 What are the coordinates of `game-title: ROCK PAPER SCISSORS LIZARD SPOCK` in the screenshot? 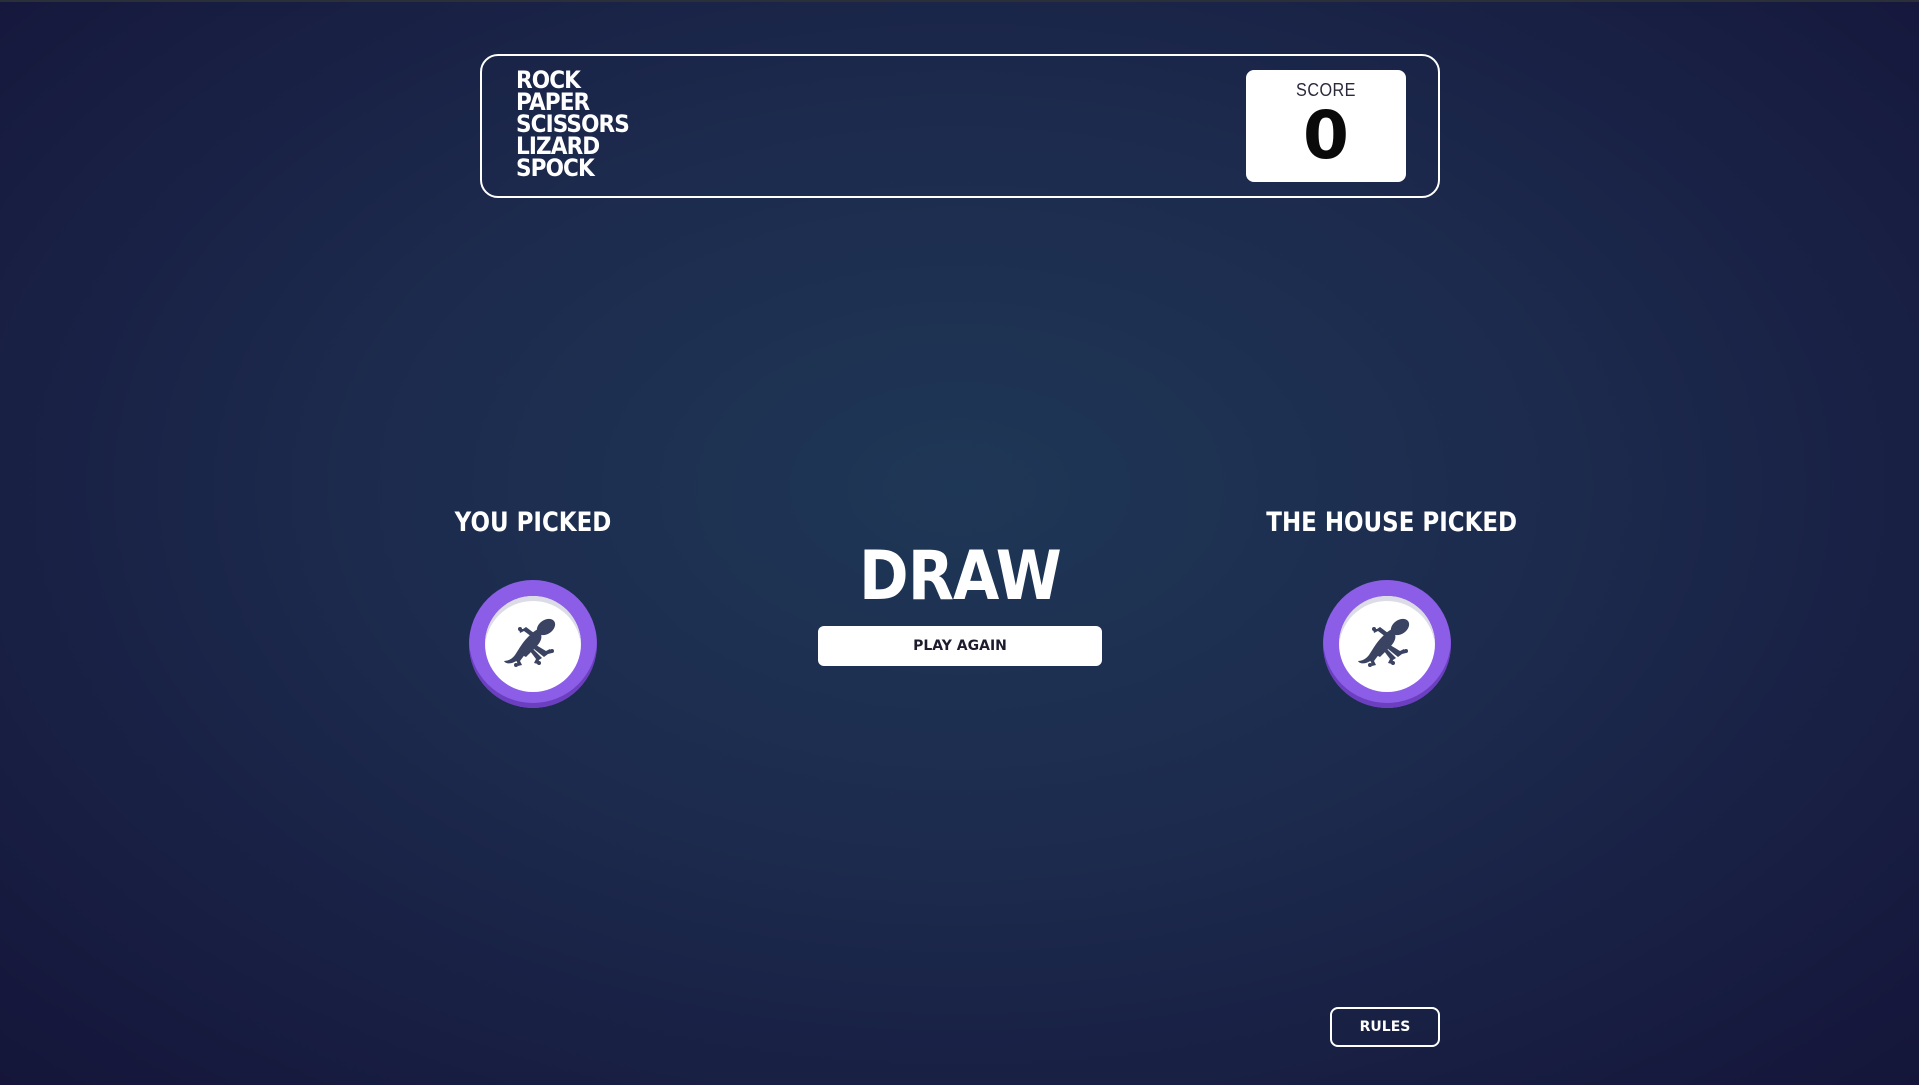 It's located at (579, 125).